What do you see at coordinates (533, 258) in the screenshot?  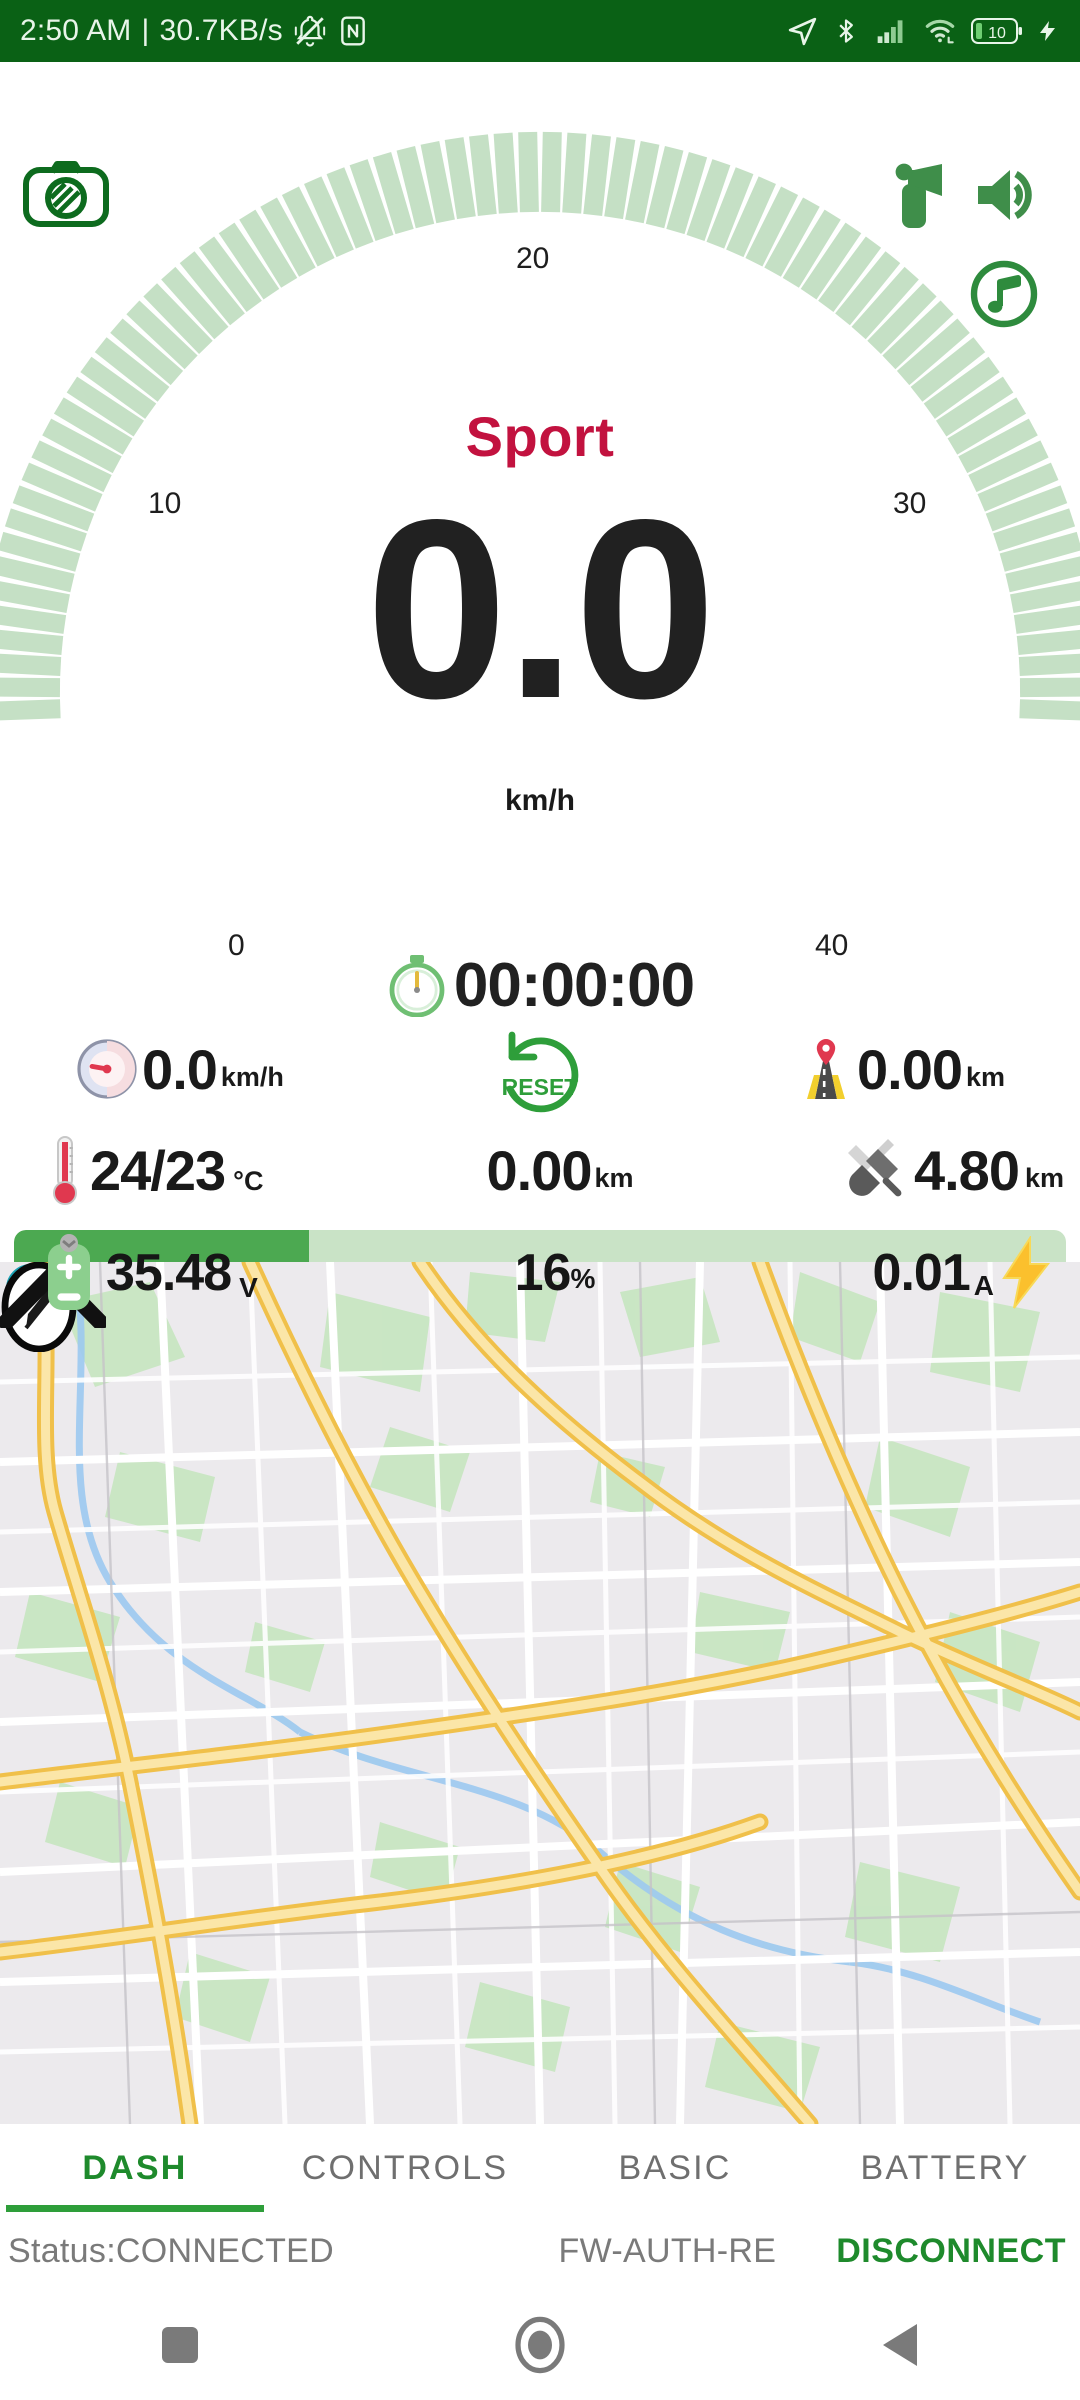 I see `gauge-tick-20: 20` at bounding box center [533, 258].